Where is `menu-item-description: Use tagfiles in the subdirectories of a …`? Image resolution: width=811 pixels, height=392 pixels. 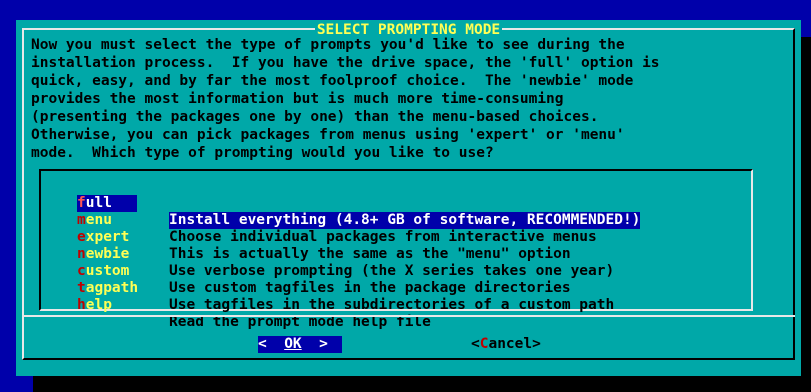
menu-item-description: Use tagfiles in the subdirectories of a … is located at coordinates (392, 305).